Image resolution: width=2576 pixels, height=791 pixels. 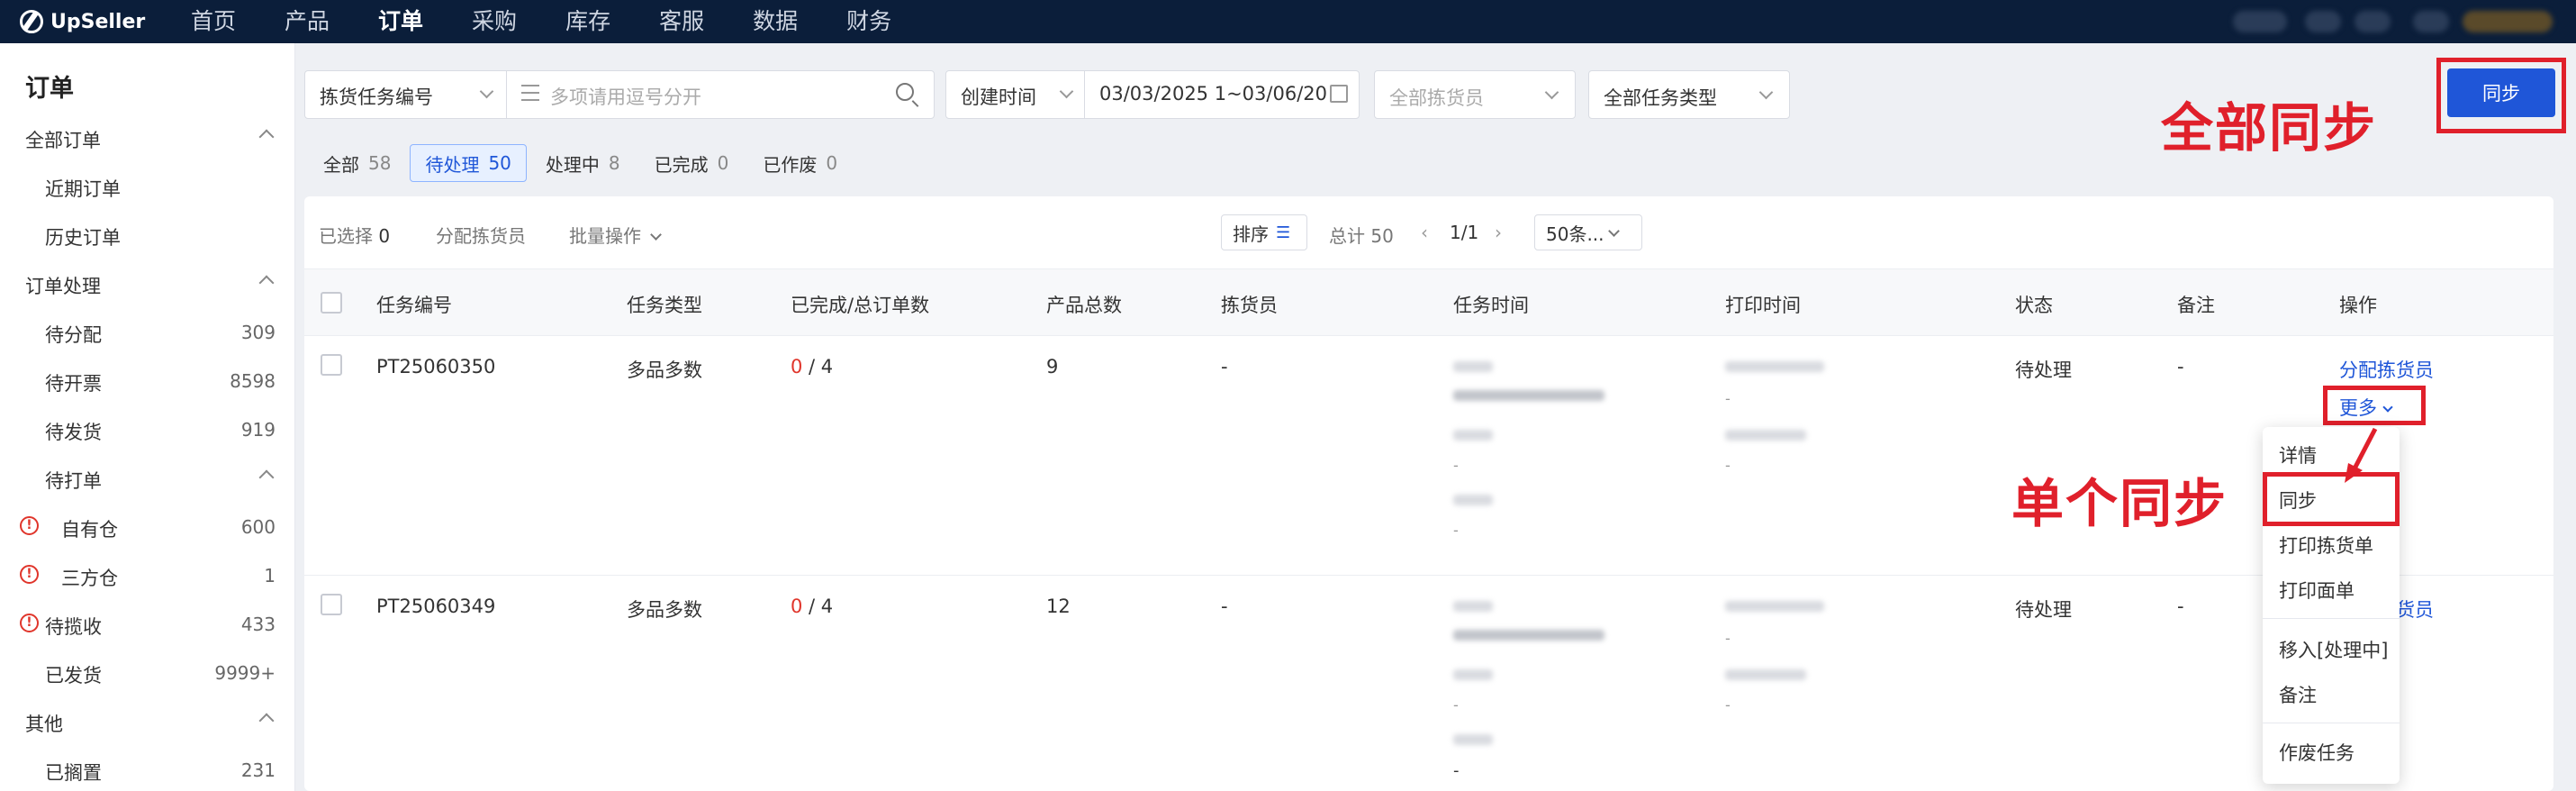 I want to click on picker: -, so click(x=1224, y=606).